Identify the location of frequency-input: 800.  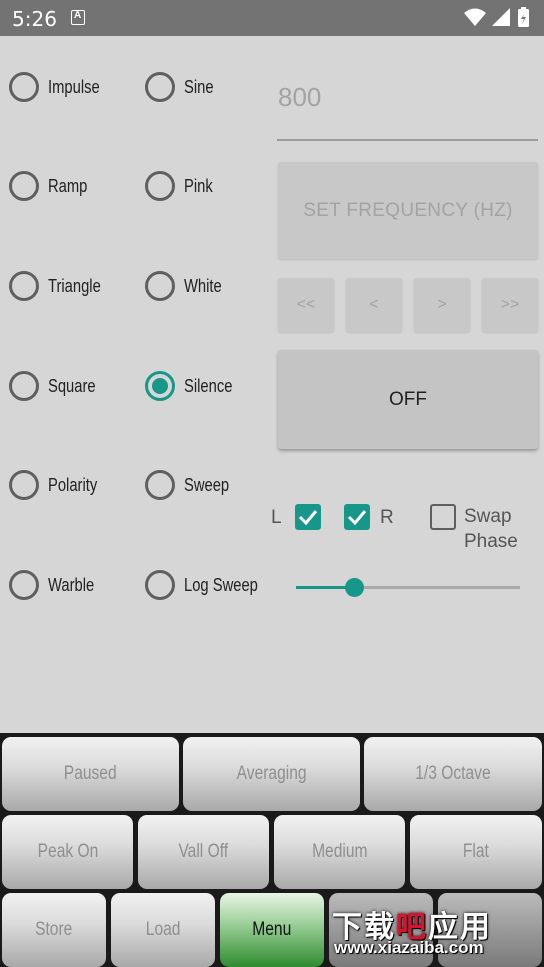
(407, 106).